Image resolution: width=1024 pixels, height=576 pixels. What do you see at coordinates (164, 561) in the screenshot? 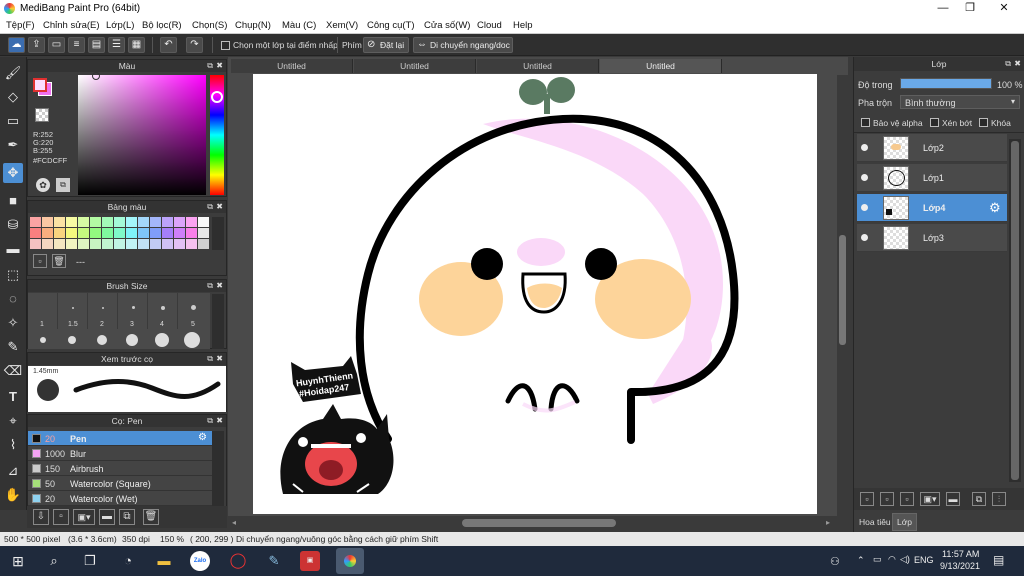
I see `file-explorer-icon: ▬` at bounding box center [164, 561].